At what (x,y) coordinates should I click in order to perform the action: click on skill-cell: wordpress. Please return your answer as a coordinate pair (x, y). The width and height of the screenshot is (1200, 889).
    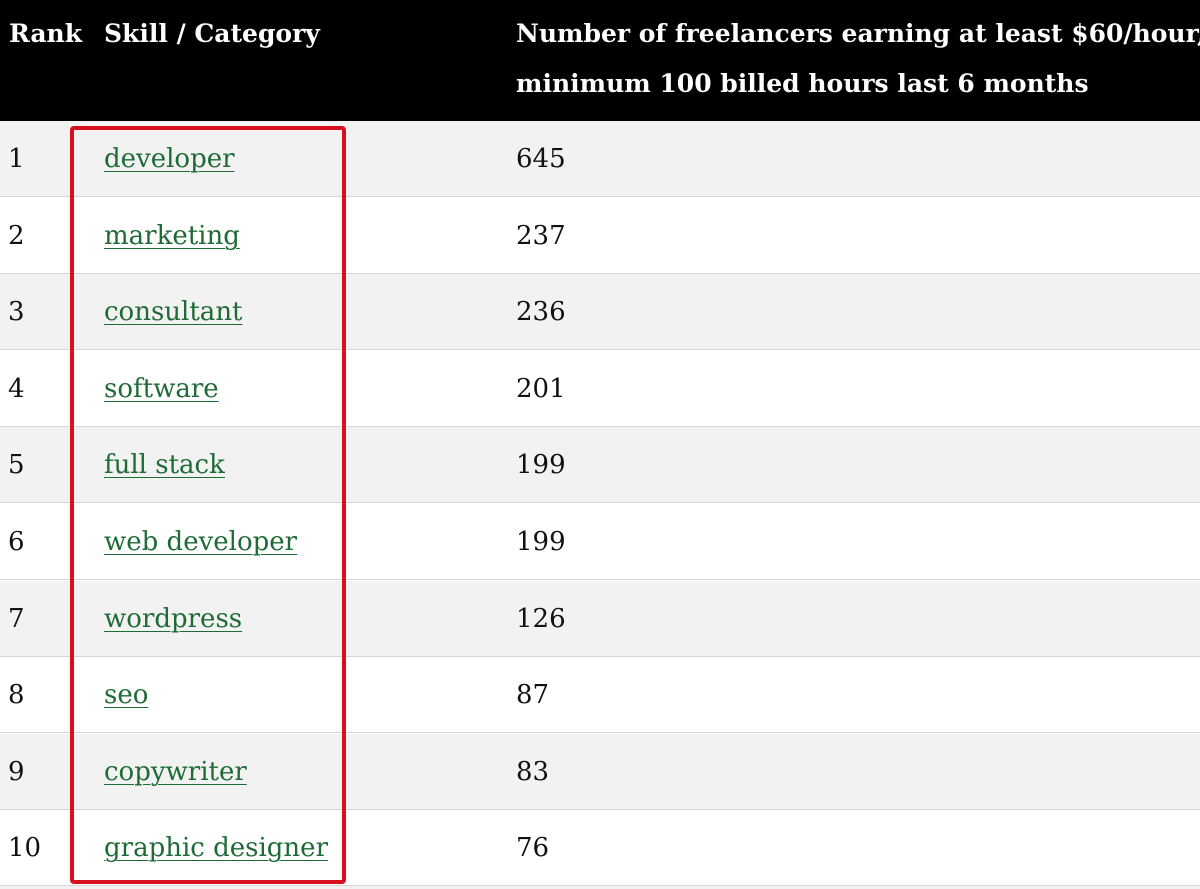
    Looking at the image, I should click on (173, 619).